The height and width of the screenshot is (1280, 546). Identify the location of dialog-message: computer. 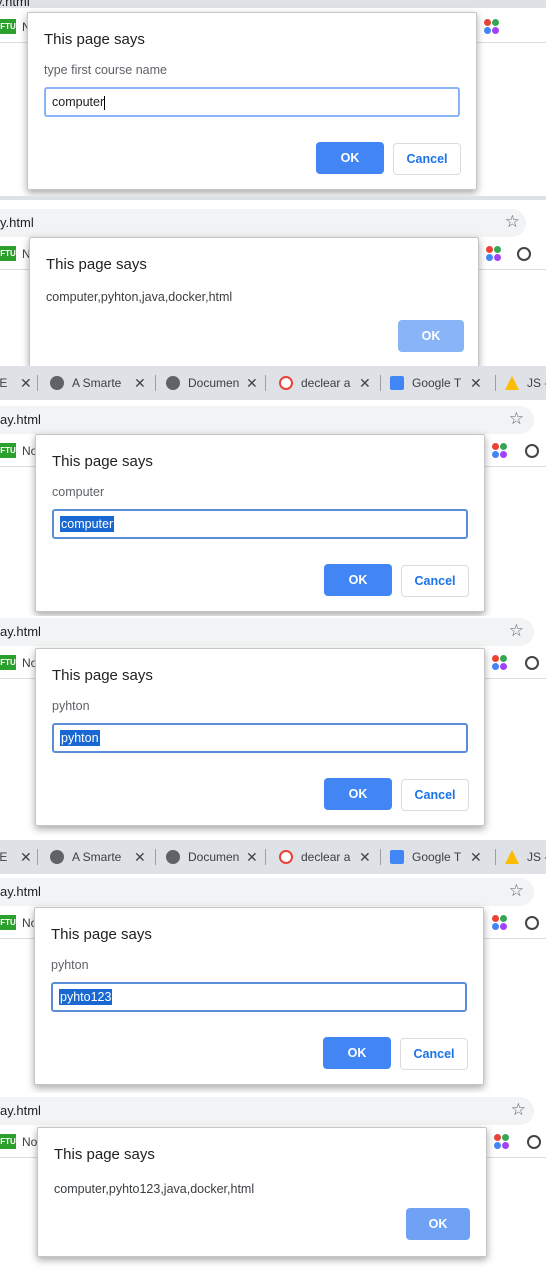
(78, 492).